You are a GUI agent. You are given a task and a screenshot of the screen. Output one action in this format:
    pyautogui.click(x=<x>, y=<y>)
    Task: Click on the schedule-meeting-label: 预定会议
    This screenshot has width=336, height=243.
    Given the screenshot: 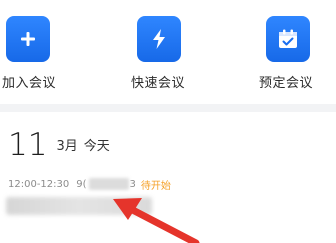 What is the action you would take?
    pyautogui.click(x=286, y=83)
    